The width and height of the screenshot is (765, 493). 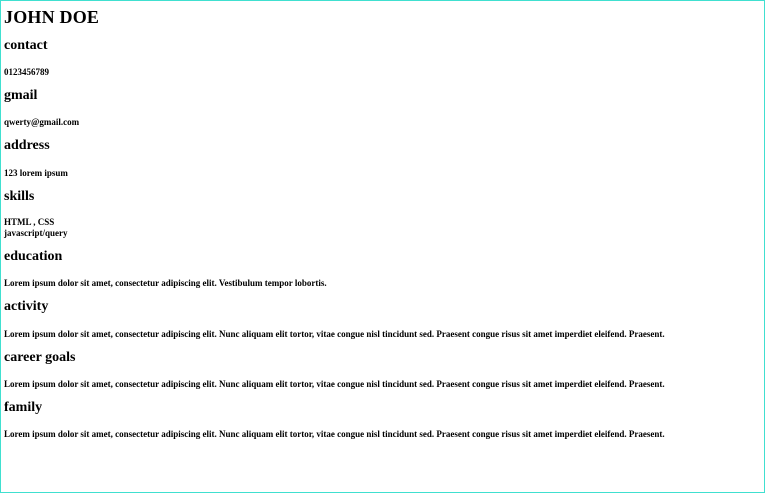 What do you see at coordinates (26, 72) in the screenshot?
I see `contact-value: 0123456789` at bounding box center [26, 72].